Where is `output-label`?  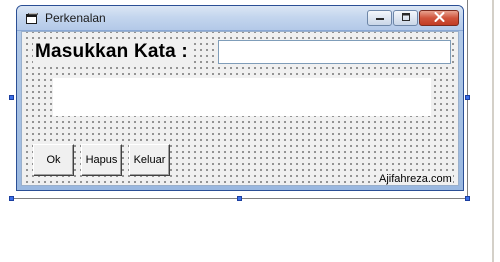 output-label is located at coordinates (242, 97).